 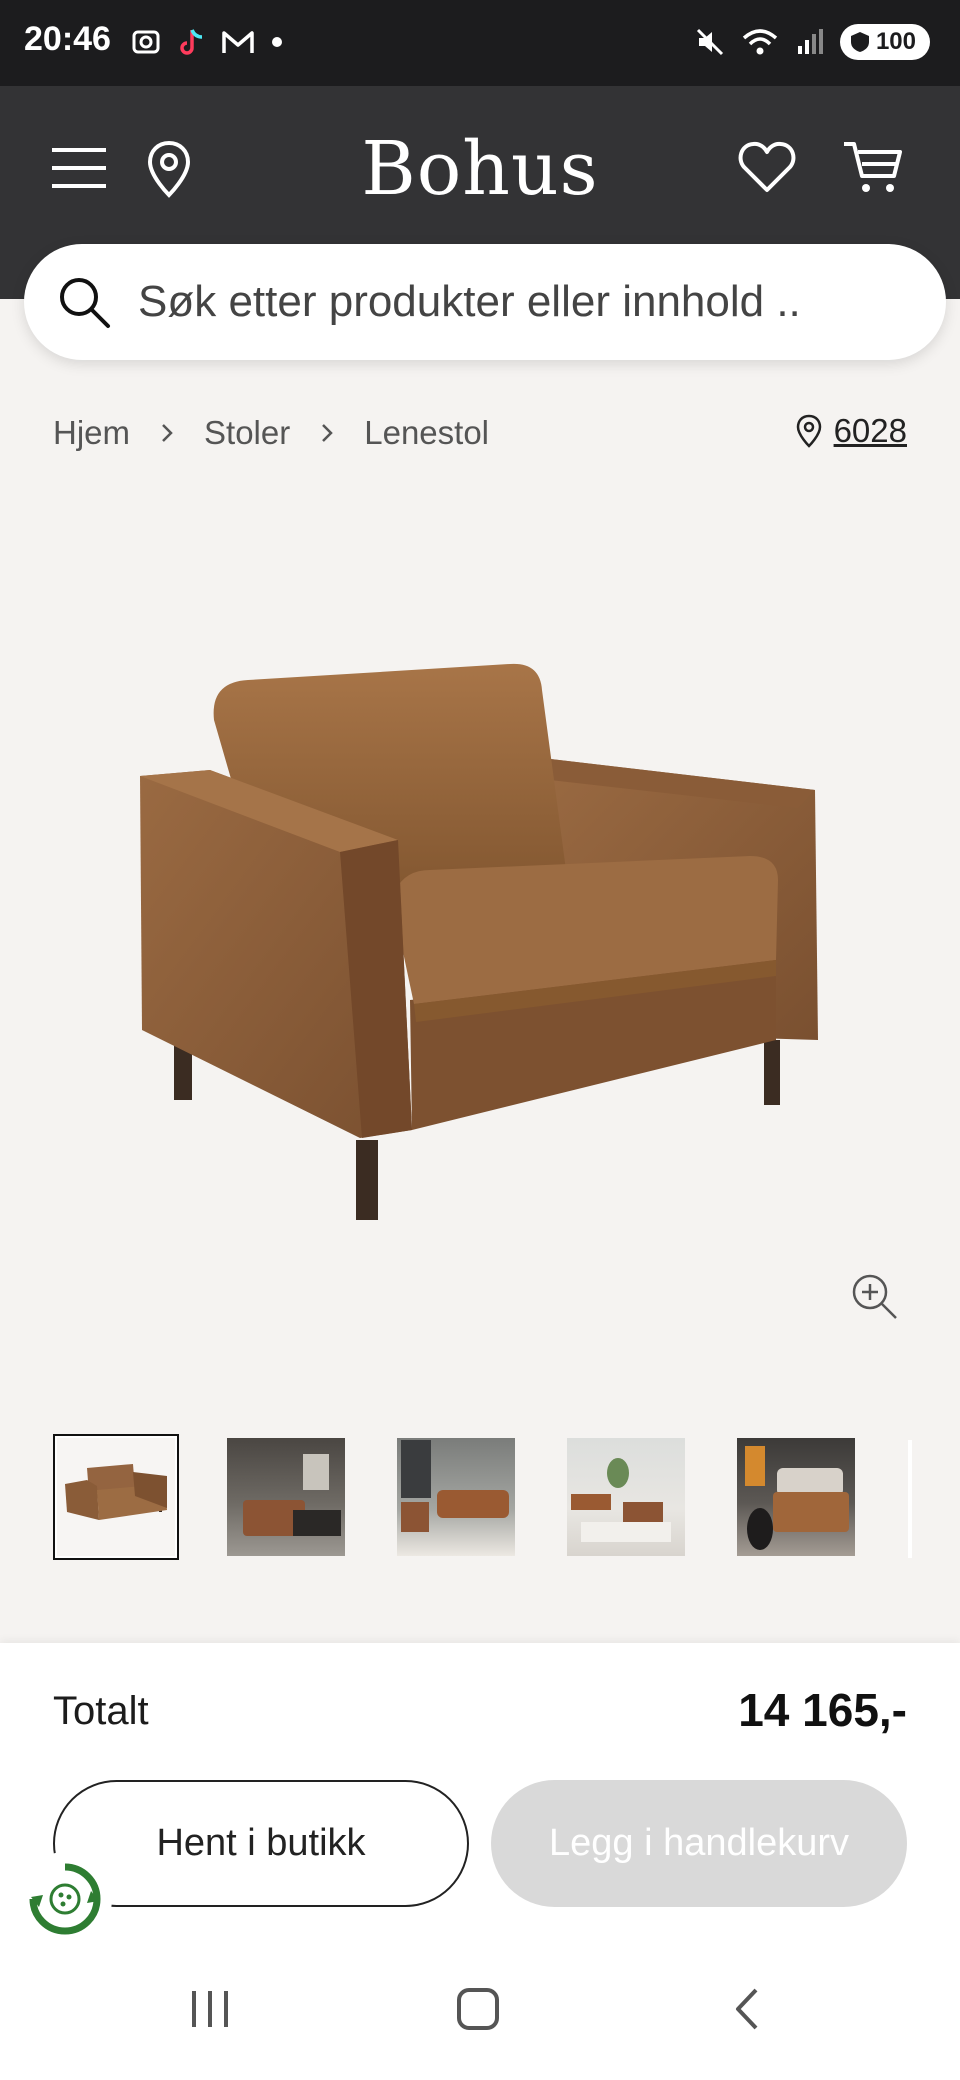 What do you see at coordinates (478, 2009) in the screenshot?
I see `home-icon` at bounding box center [478, 2009].